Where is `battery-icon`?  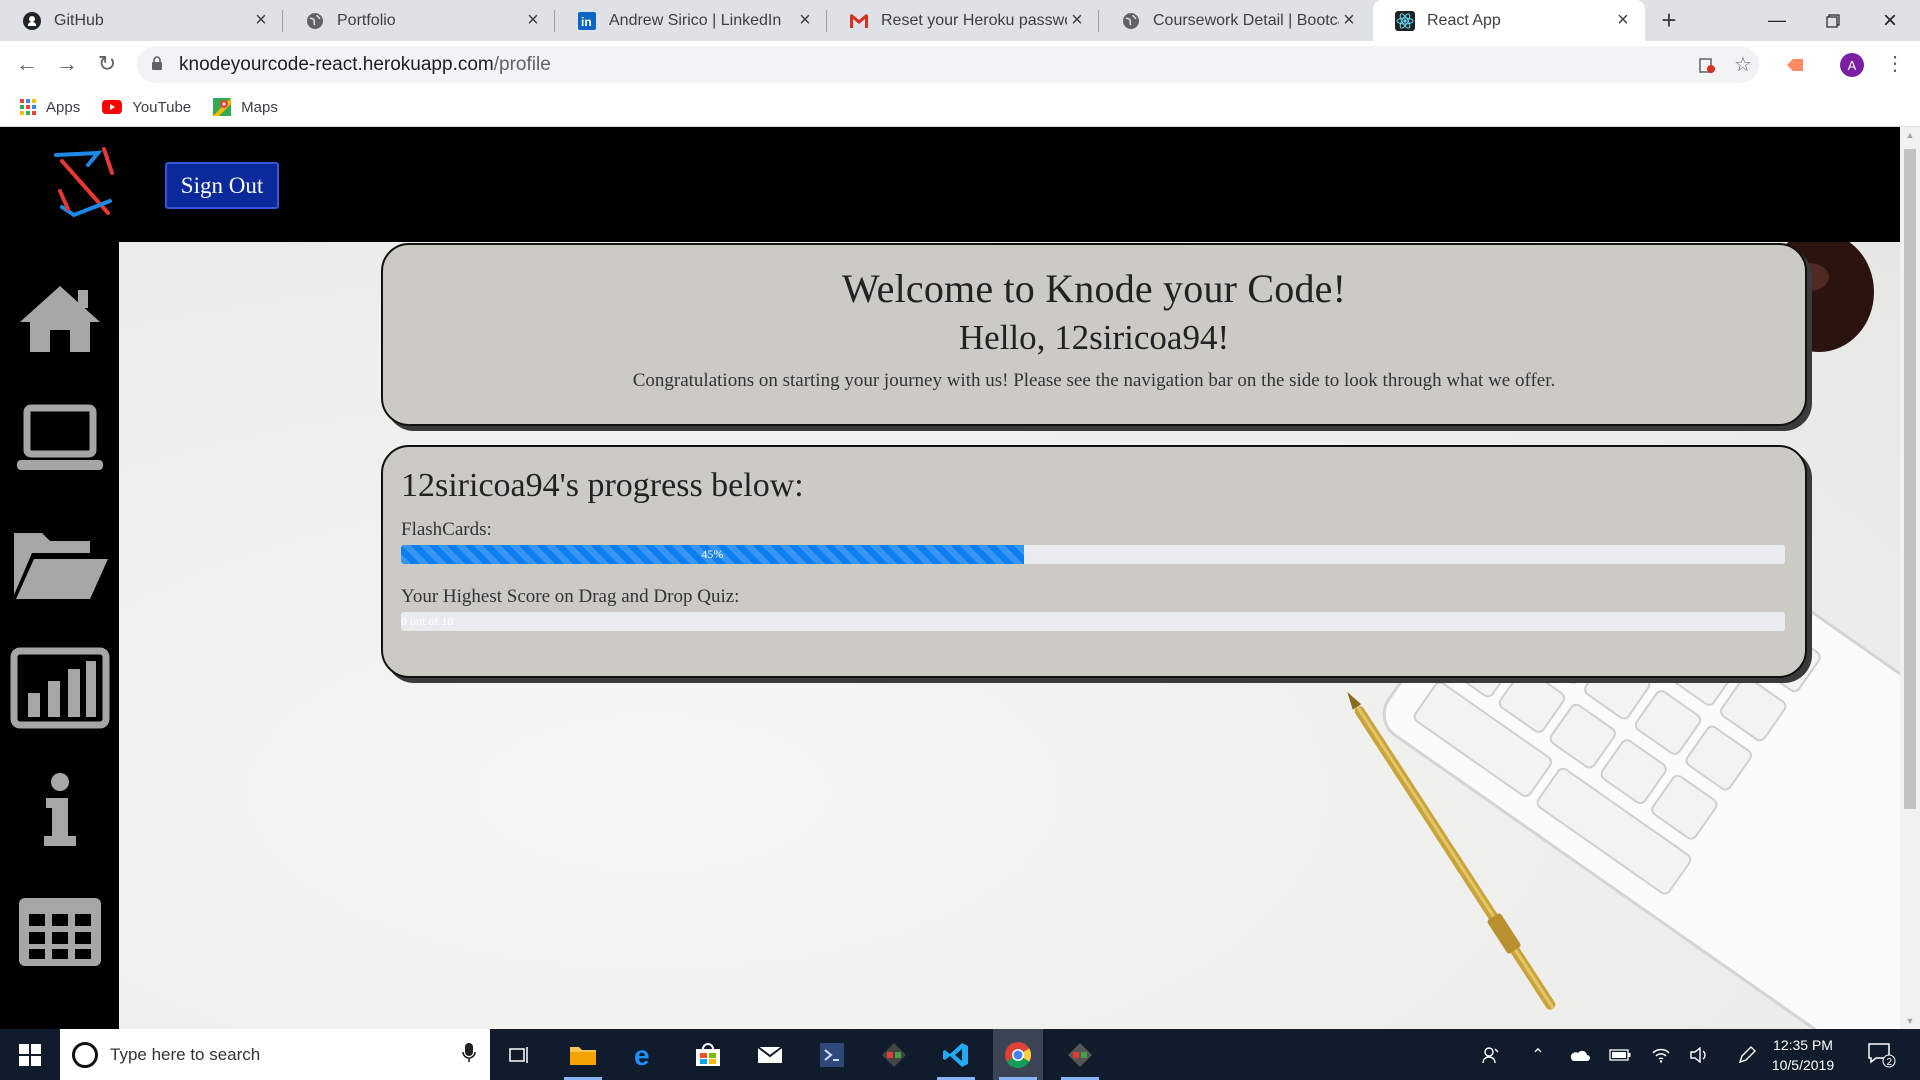
battery-icon is located at coordinates (1620, 1054).